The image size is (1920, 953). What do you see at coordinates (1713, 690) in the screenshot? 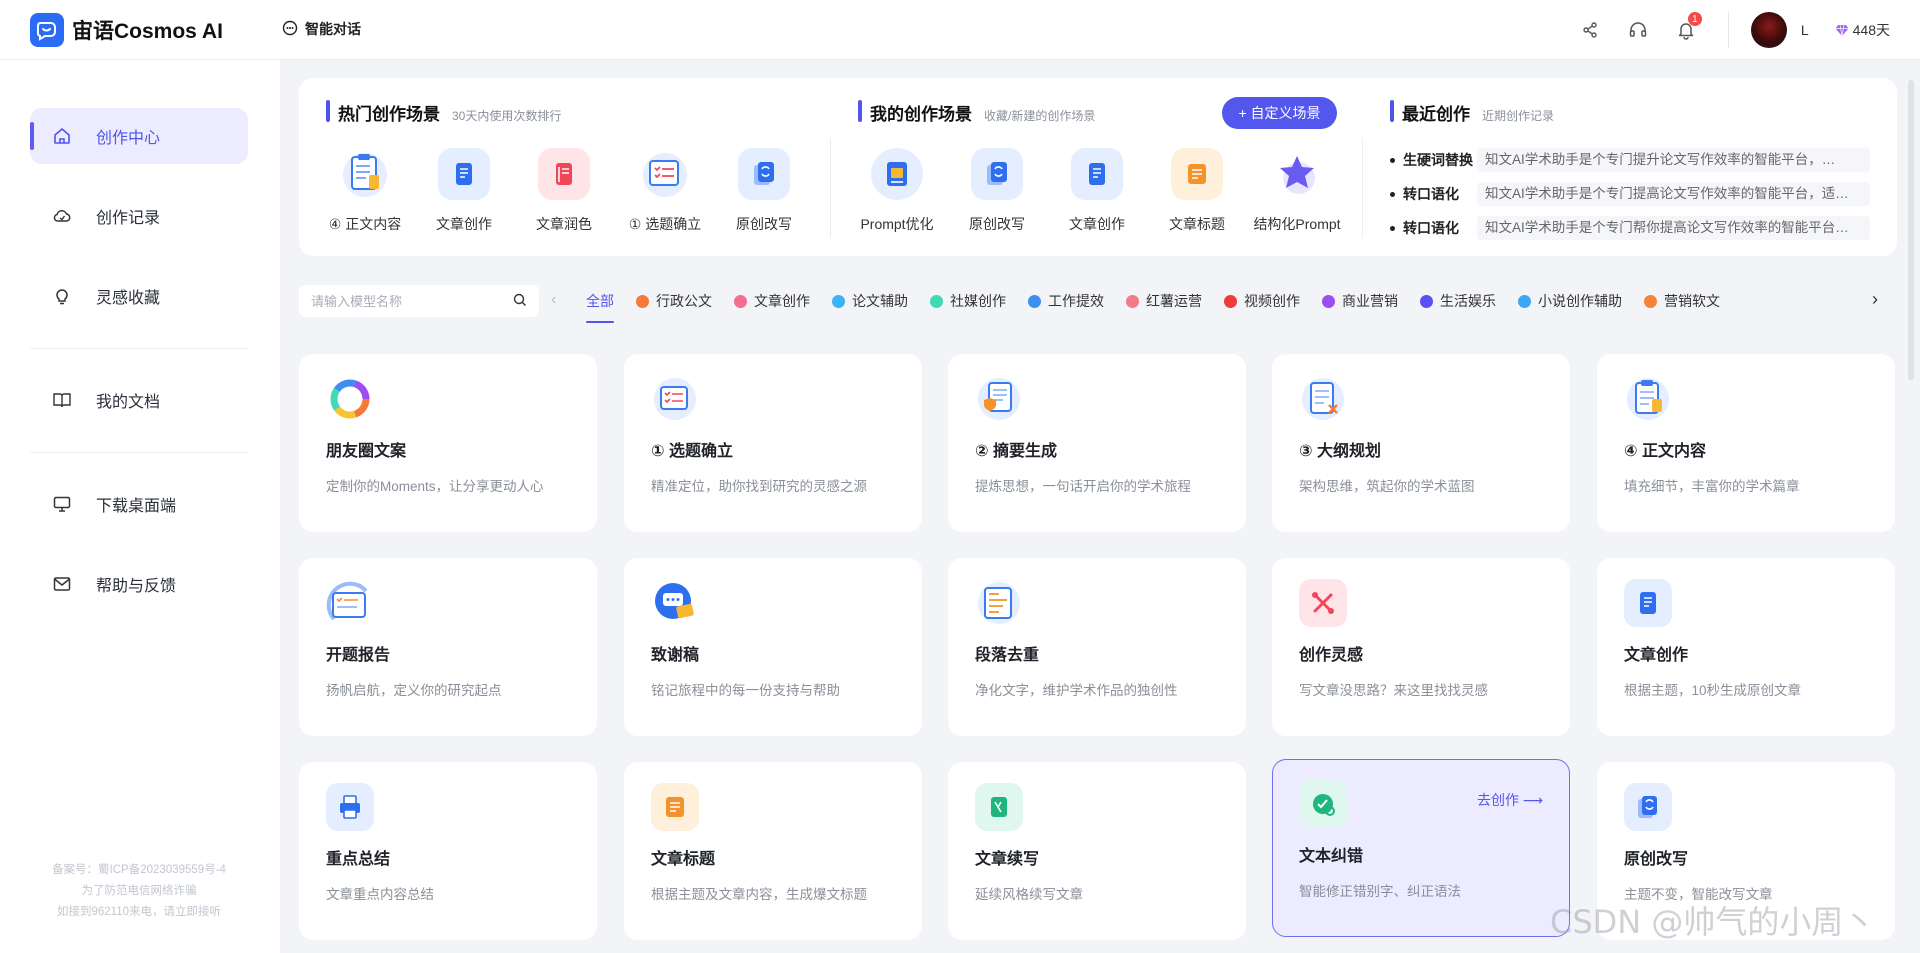
I see `card-desc: 根据主题，10秒生成原创文章` at bounding box center [1713, 690].